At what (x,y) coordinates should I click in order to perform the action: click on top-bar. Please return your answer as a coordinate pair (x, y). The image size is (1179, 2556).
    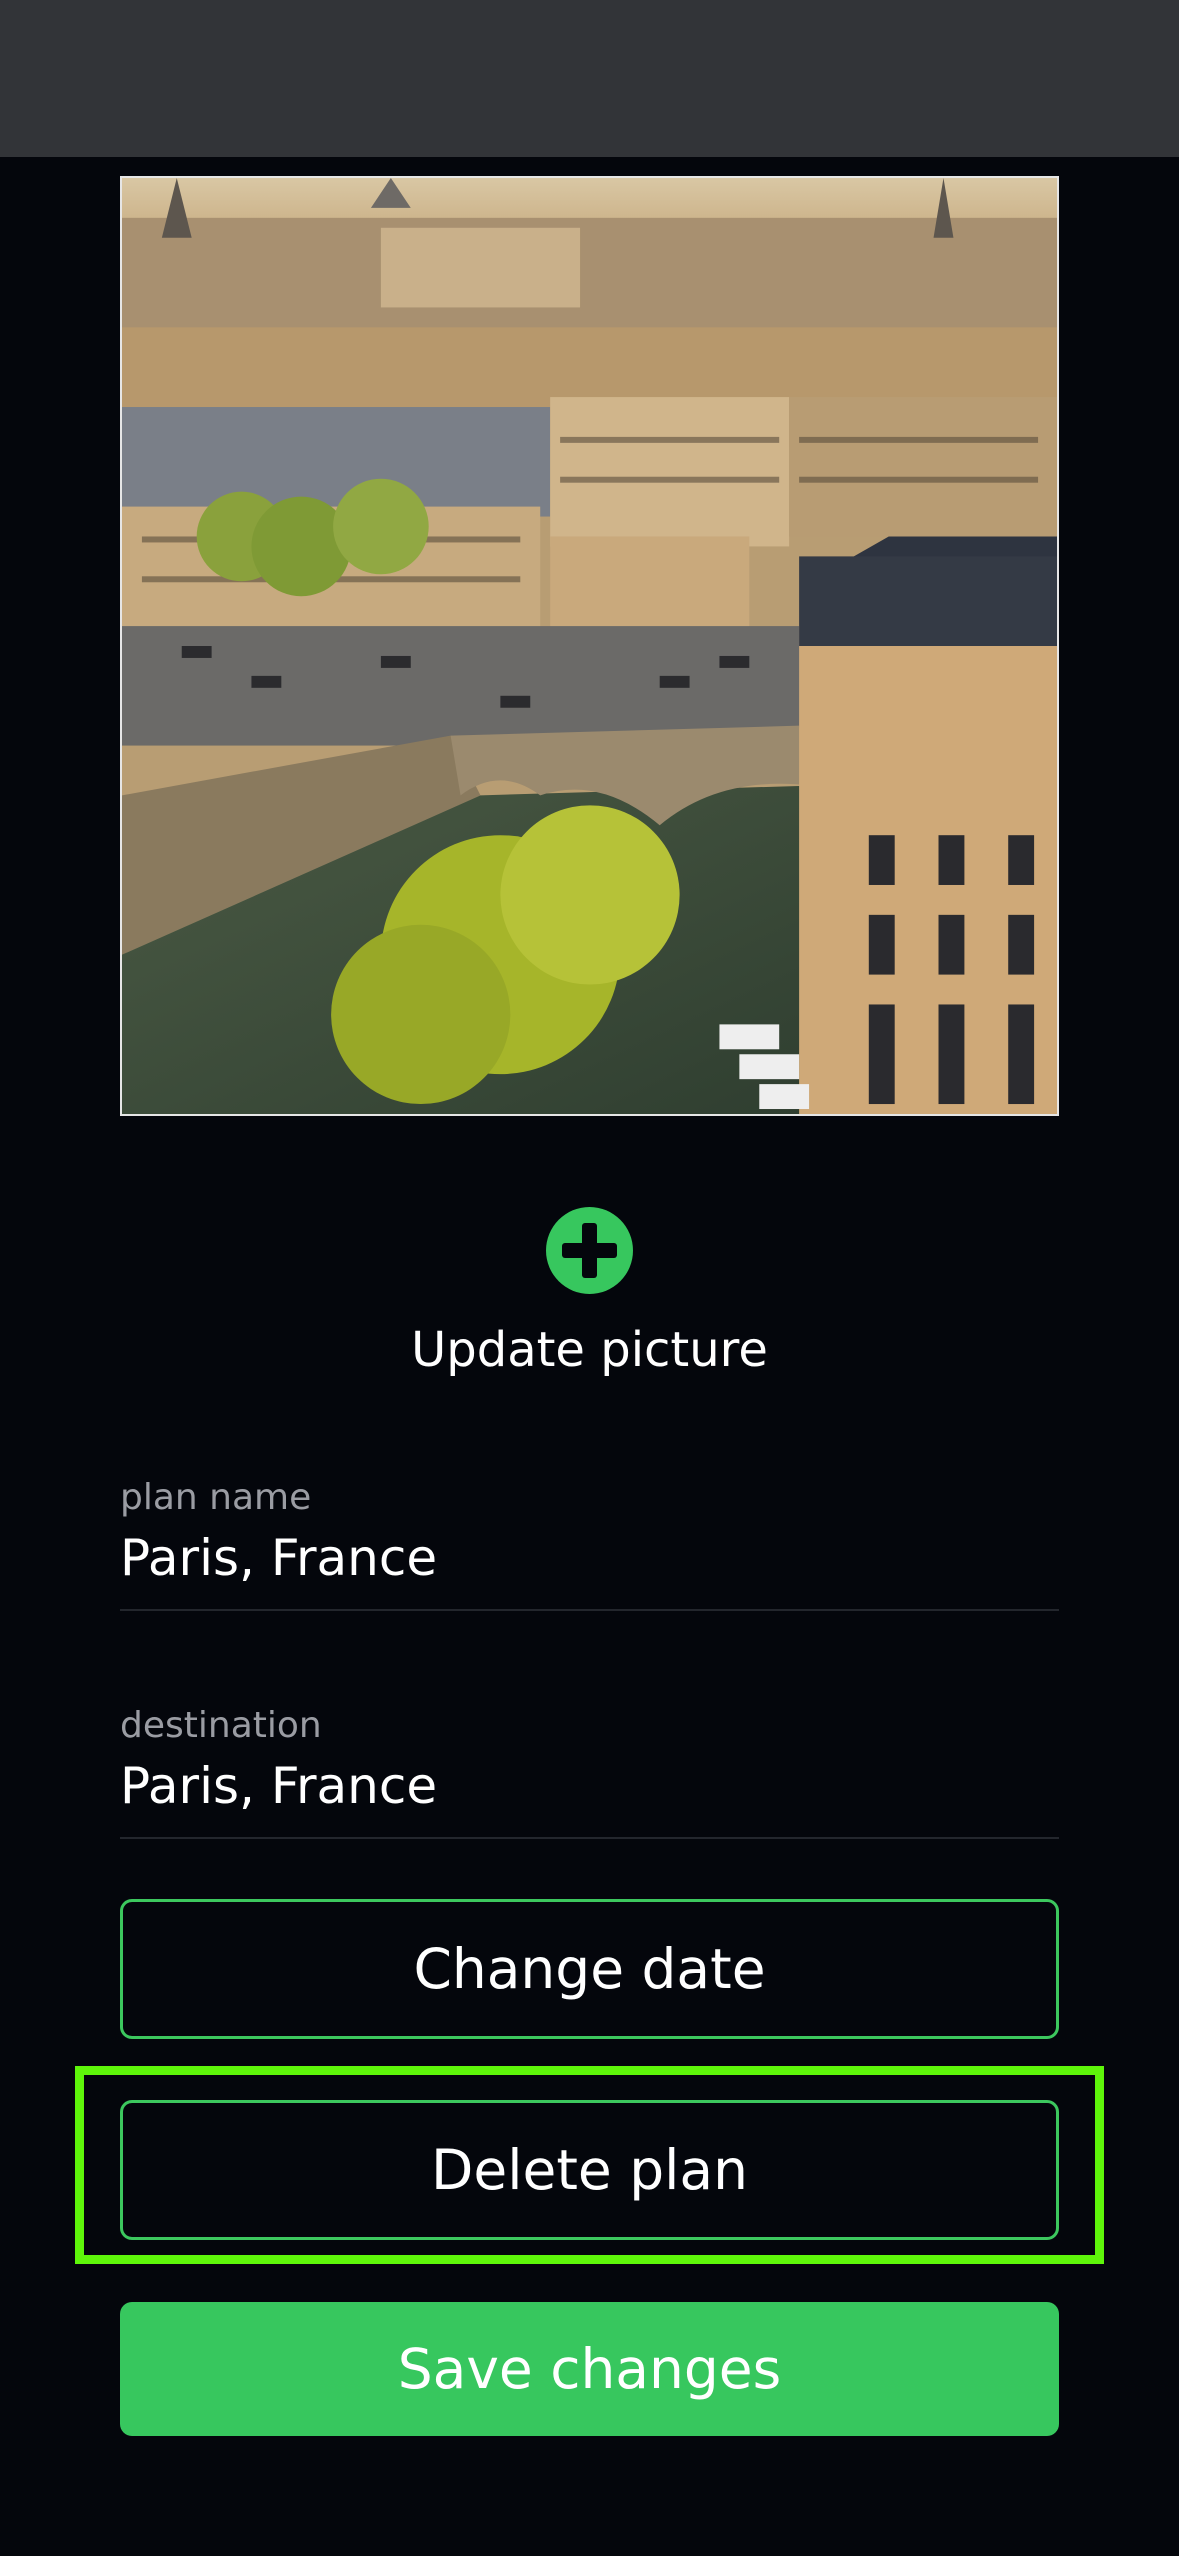
    Looking at the image, I should click on (589, 78).